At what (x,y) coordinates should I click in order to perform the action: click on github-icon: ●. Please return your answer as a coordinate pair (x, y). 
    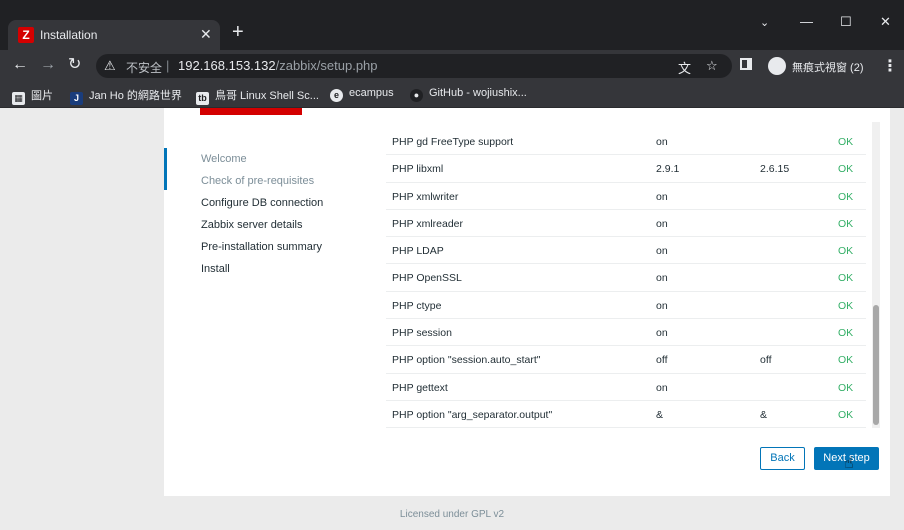
    Looking at the image, I should click on (416, 95).